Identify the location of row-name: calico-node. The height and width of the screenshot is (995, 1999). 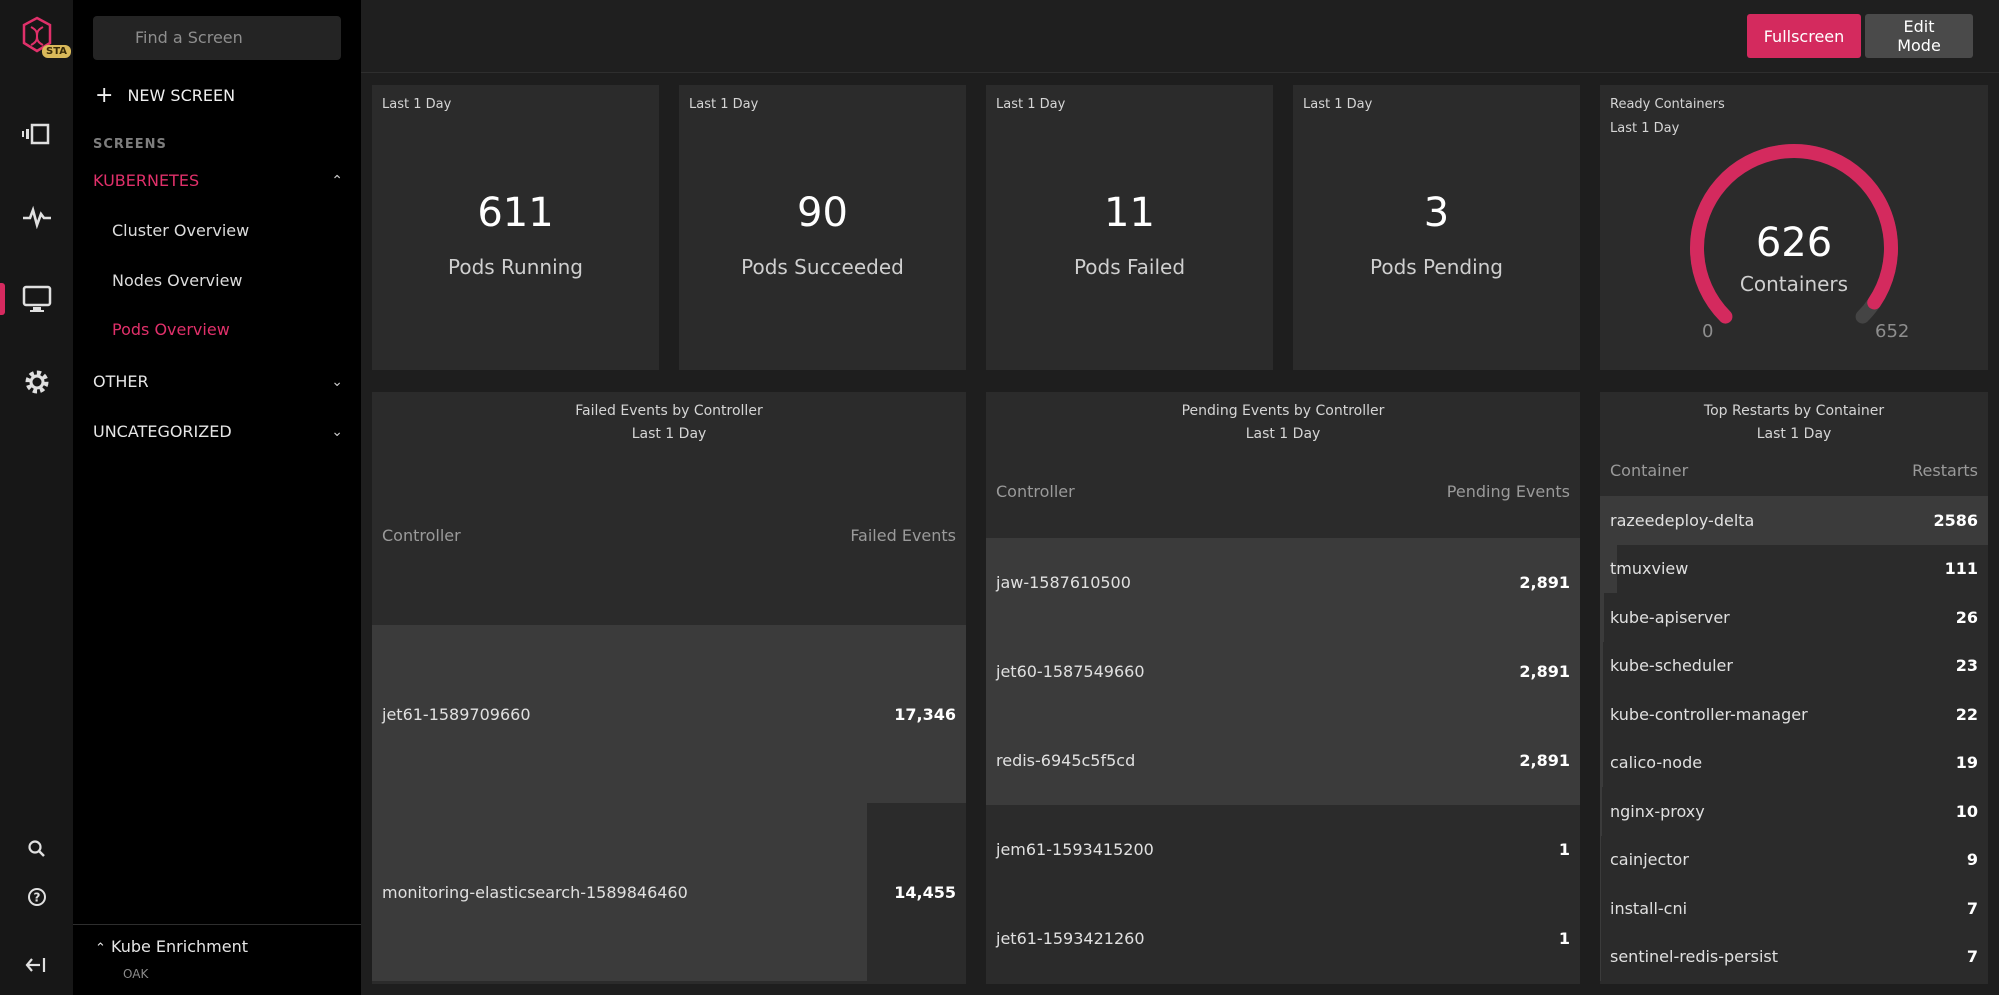
(1656, 763).